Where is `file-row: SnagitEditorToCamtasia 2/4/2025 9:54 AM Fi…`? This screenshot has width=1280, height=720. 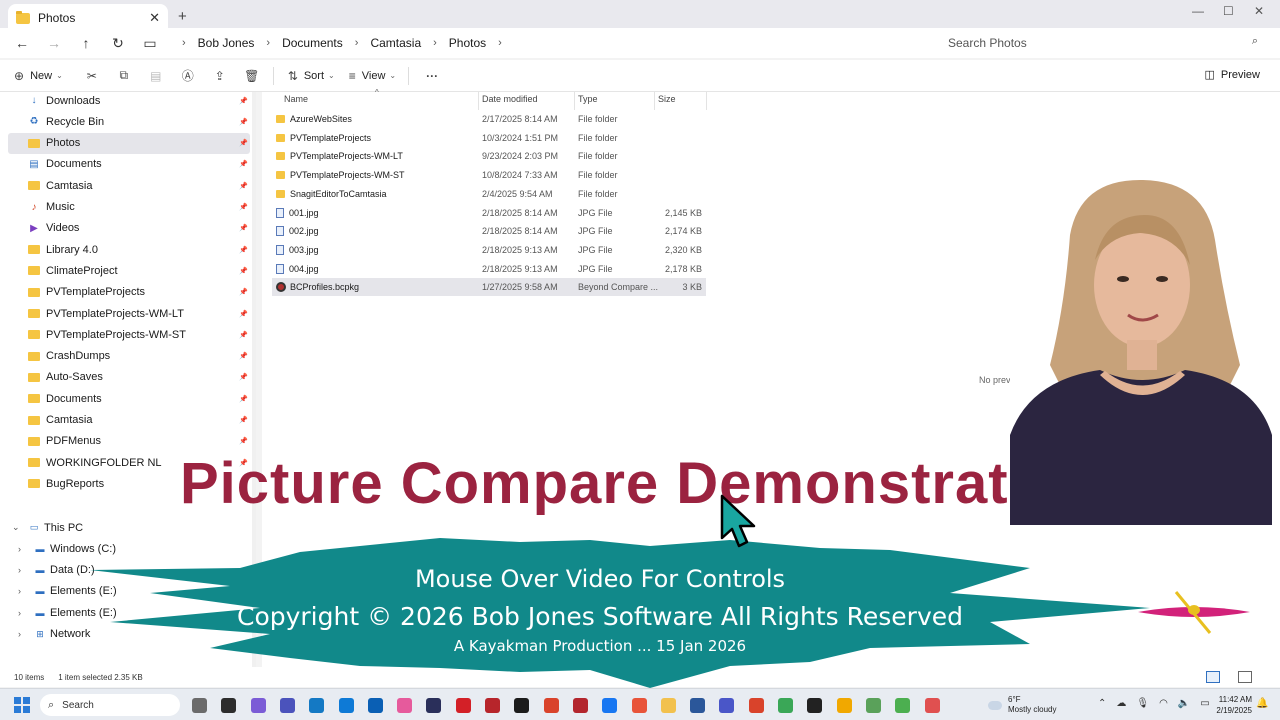 file-row: SnagitEditorToCamtasia 2/4/2025 9:54 AM Fi… is located at coordinates (489, 194).